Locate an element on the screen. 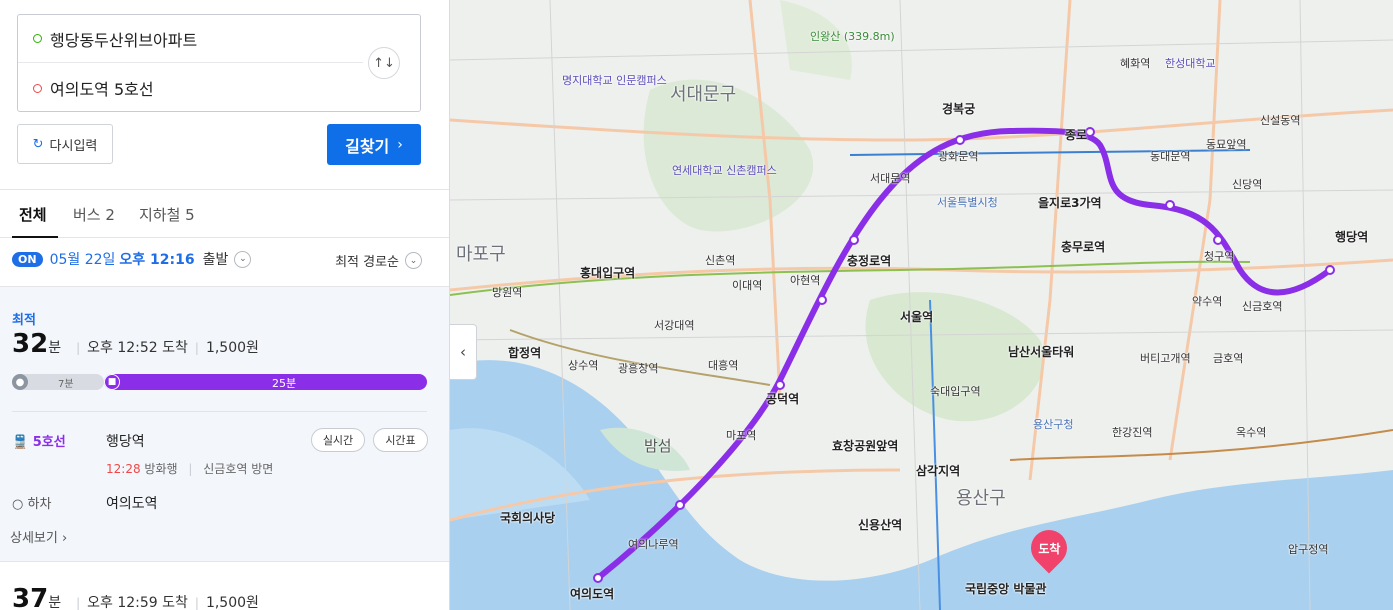 The height and width of the screenshot is (610, 1393). map-label-station: 효창공원앞역 is located at coordinates (865, 446).